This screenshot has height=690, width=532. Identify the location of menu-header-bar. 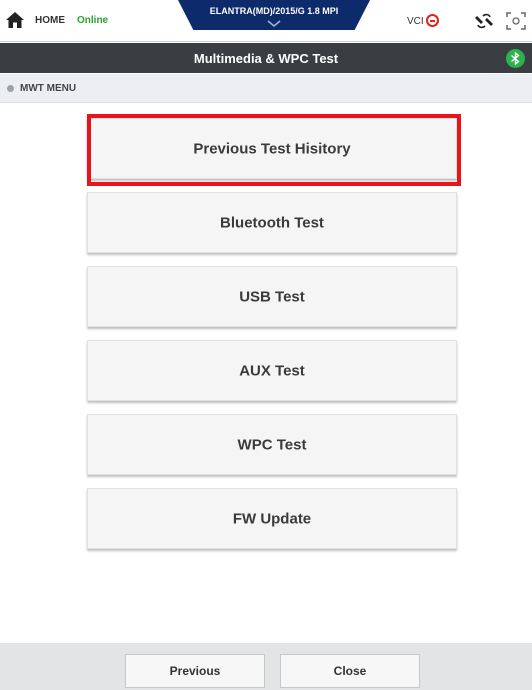
(266, 88).